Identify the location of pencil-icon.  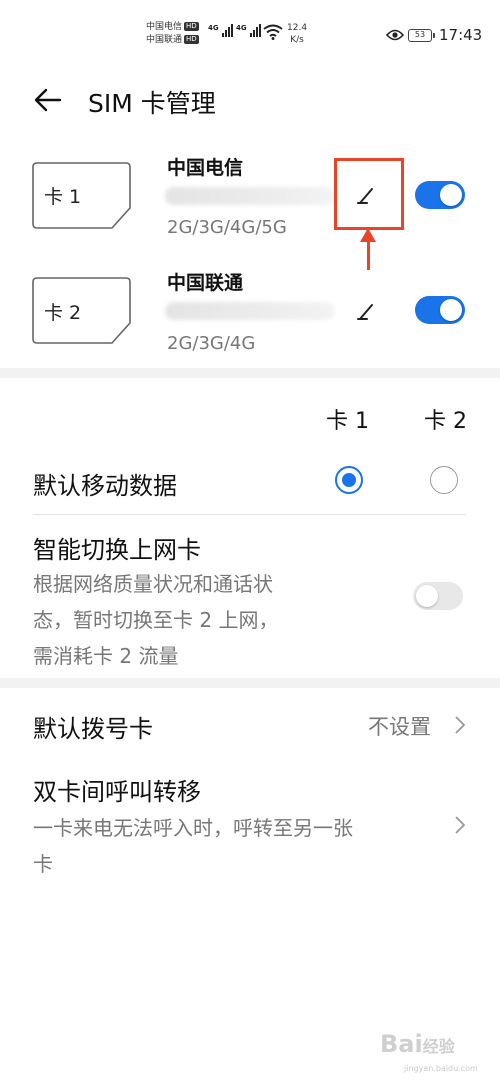
(366, 311).